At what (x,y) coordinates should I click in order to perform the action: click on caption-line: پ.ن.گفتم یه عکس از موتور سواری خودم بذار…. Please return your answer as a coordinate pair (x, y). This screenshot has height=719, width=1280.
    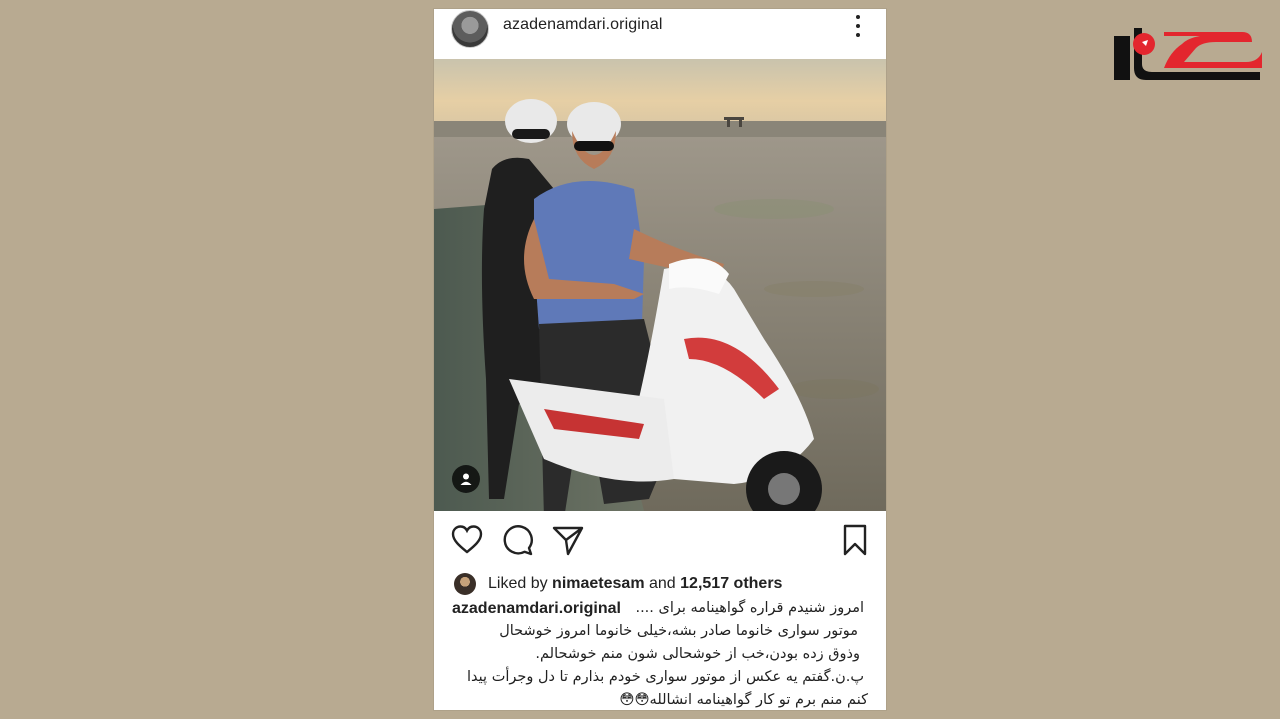
    Looking at the image, I should click on (665, 677).